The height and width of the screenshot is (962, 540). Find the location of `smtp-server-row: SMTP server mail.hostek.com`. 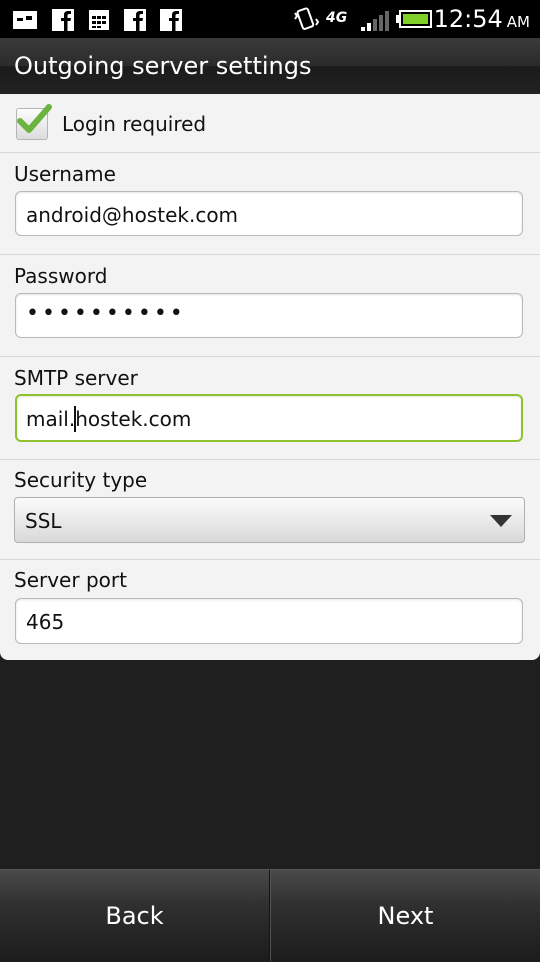

smtp-server-row: SMTP server mail.hostek.com is located at coordinates (270, 408).